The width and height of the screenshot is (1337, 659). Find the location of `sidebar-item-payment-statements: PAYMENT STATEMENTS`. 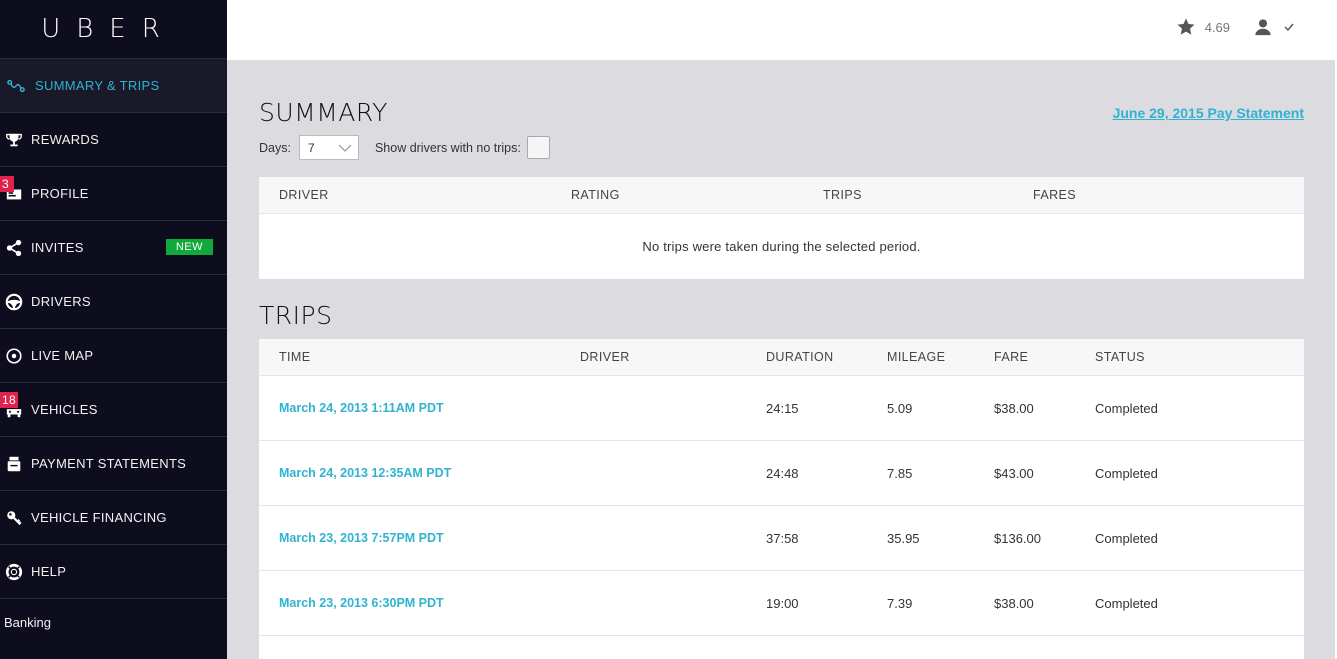

sidebar-item-payment-statements: PAYMENT STATEMENTS is located at coordinates (113, 464).